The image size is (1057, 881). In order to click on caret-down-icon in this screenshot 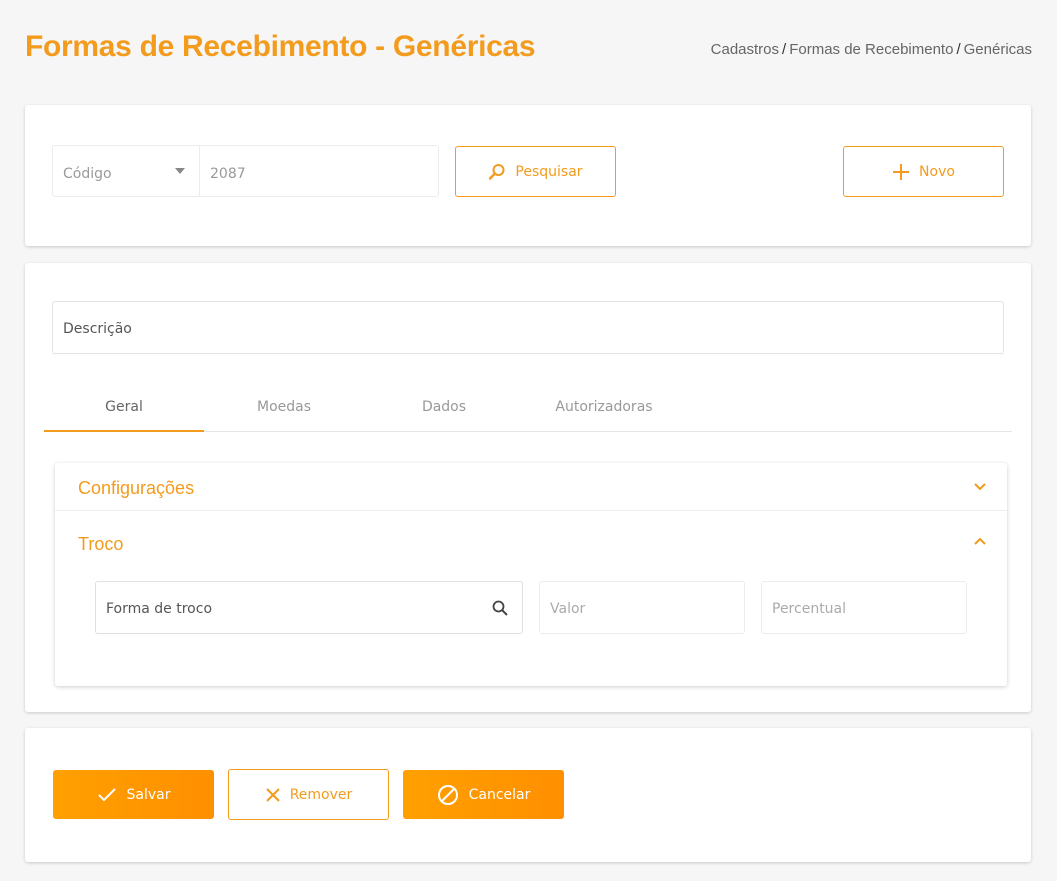, I will do `click(180, 171)`.